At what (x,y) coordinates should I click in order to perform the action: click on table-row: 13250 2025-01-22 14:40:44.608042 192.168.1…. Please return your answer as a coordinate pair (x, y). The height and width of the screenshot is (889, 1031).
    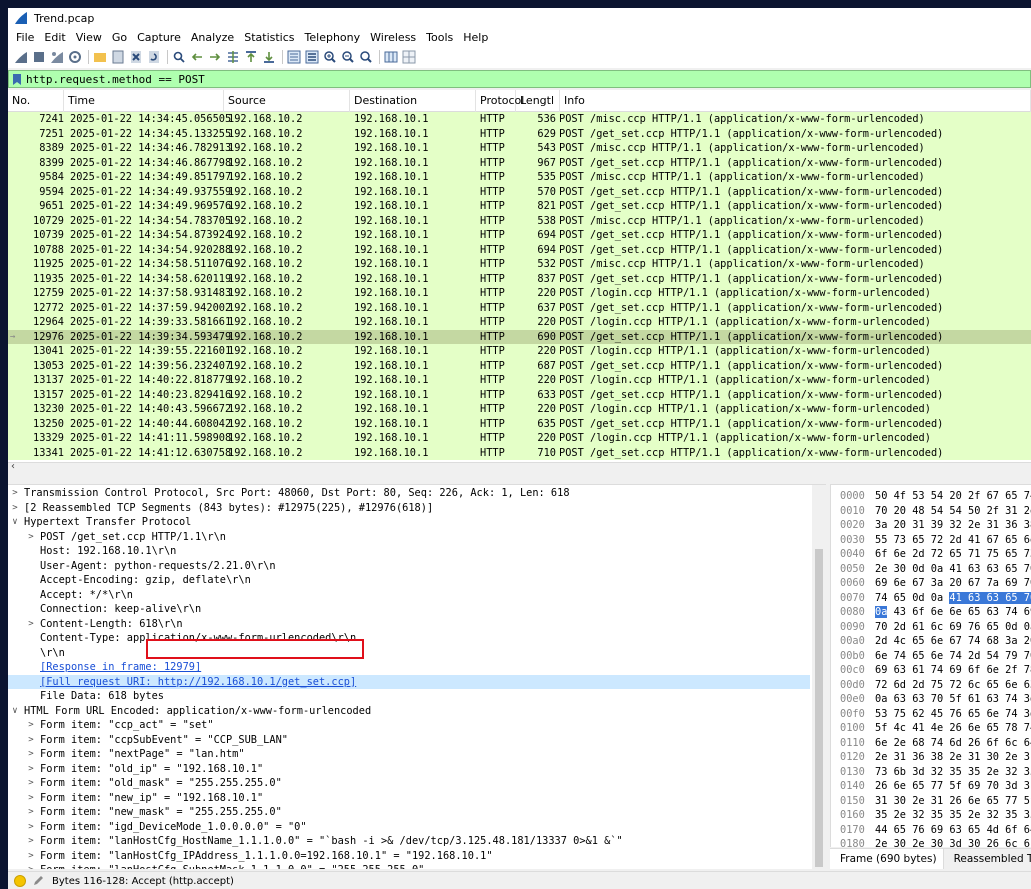
    Looking at the image, I should click on (519, 423).